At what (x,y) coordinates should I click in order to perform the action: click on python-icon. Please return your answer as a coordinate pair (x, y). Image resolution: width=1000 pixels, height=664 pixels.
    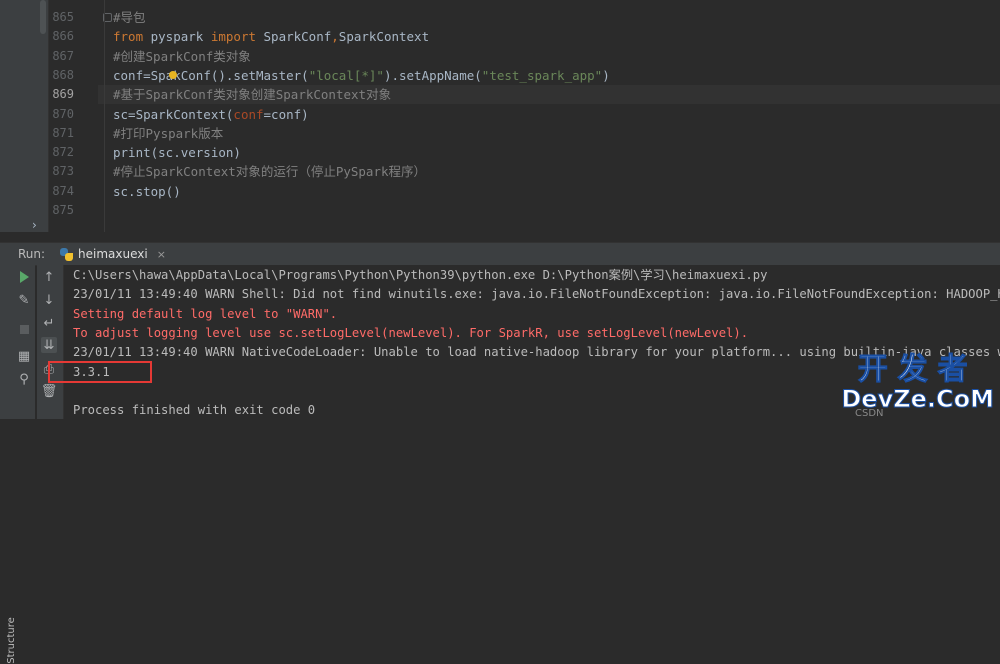
    Looking at the image, I should click on (66, 254).